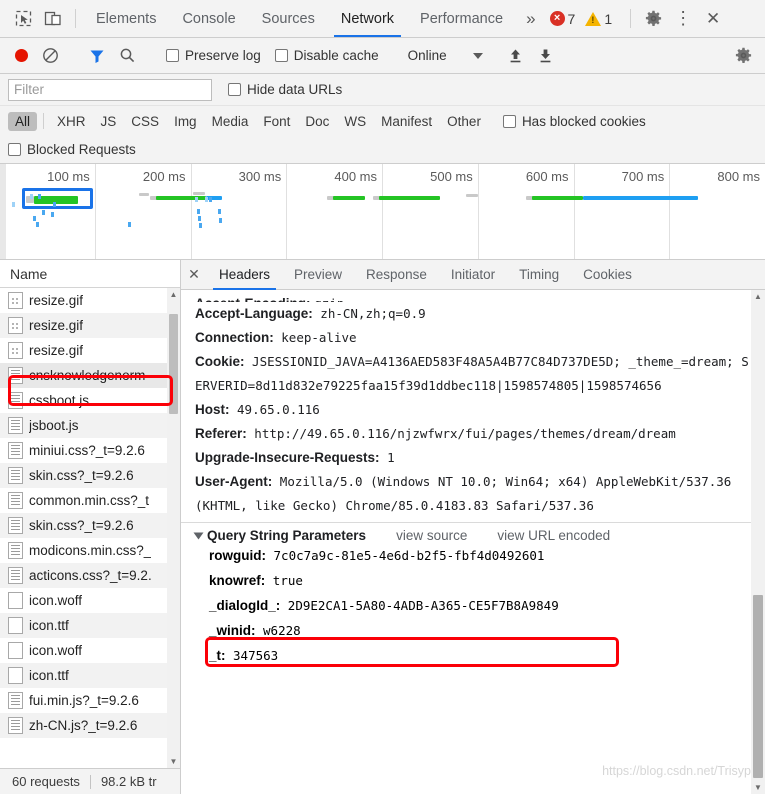  What do you see at coordinates (97, 56) in the screenshot?
I see `funnel-icon` at bounding box center [97, 56].